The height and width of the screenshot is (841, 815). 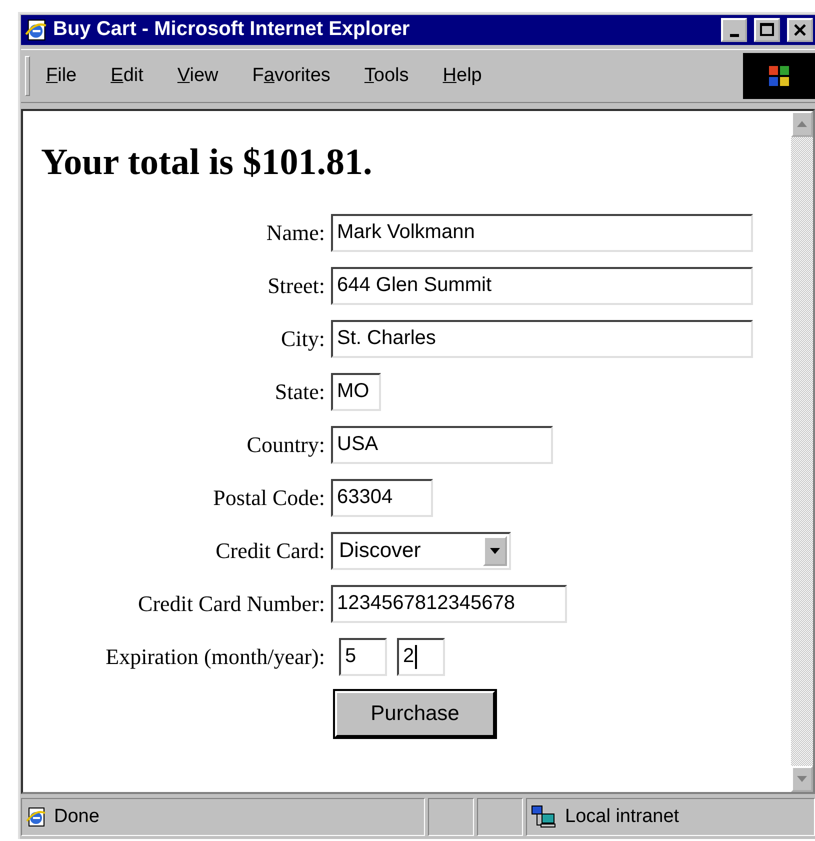 What do you see at coordinates (299, 391) in the screenshot?
I see `field-label: State:` at bounding box center [299, 391].